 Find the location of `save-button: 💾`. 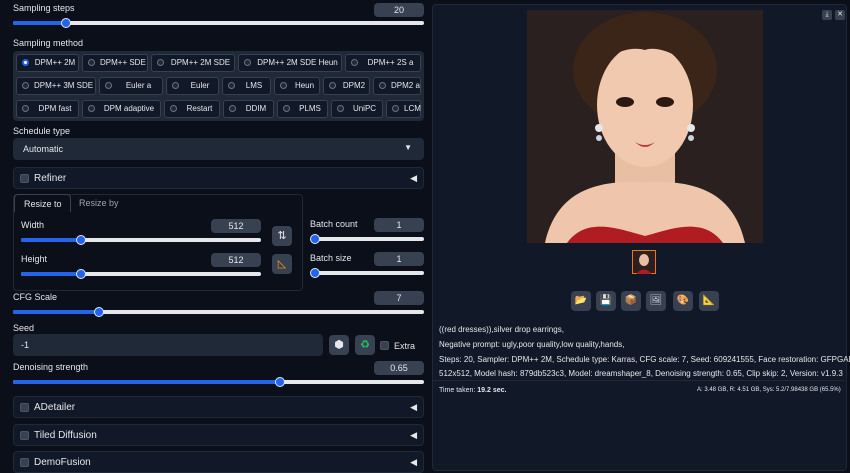

save-button: 💾 is located at coordinates (606, 301).